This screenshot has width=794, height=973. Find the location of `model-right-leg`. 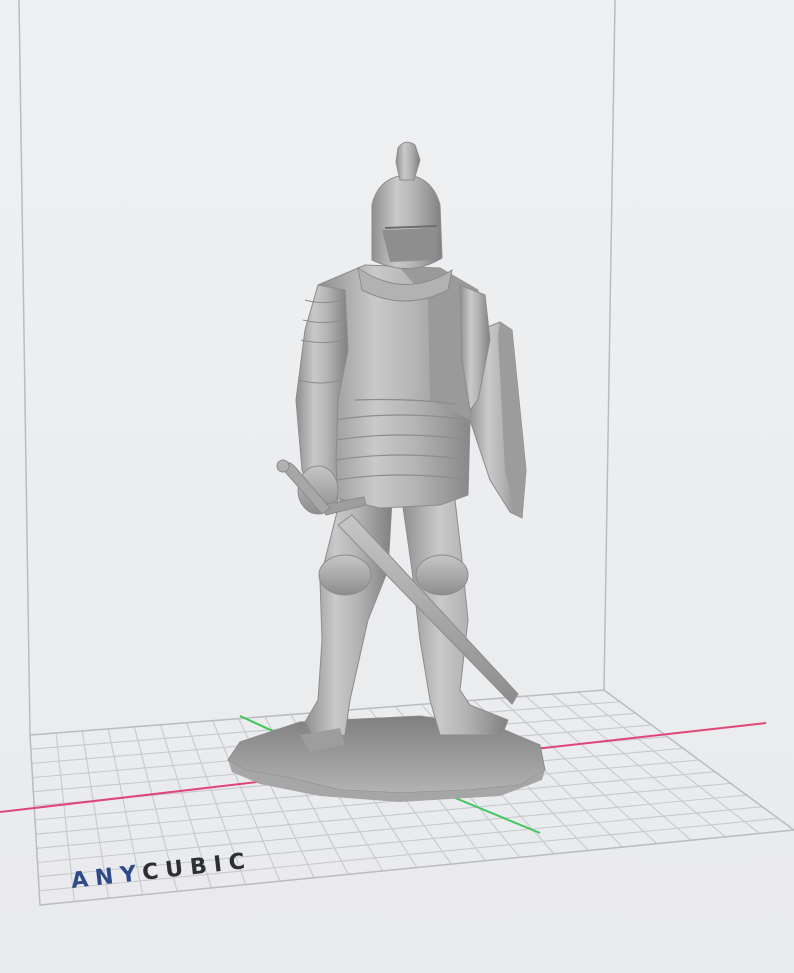

model-right-leg is located at coordinates (455, 617).